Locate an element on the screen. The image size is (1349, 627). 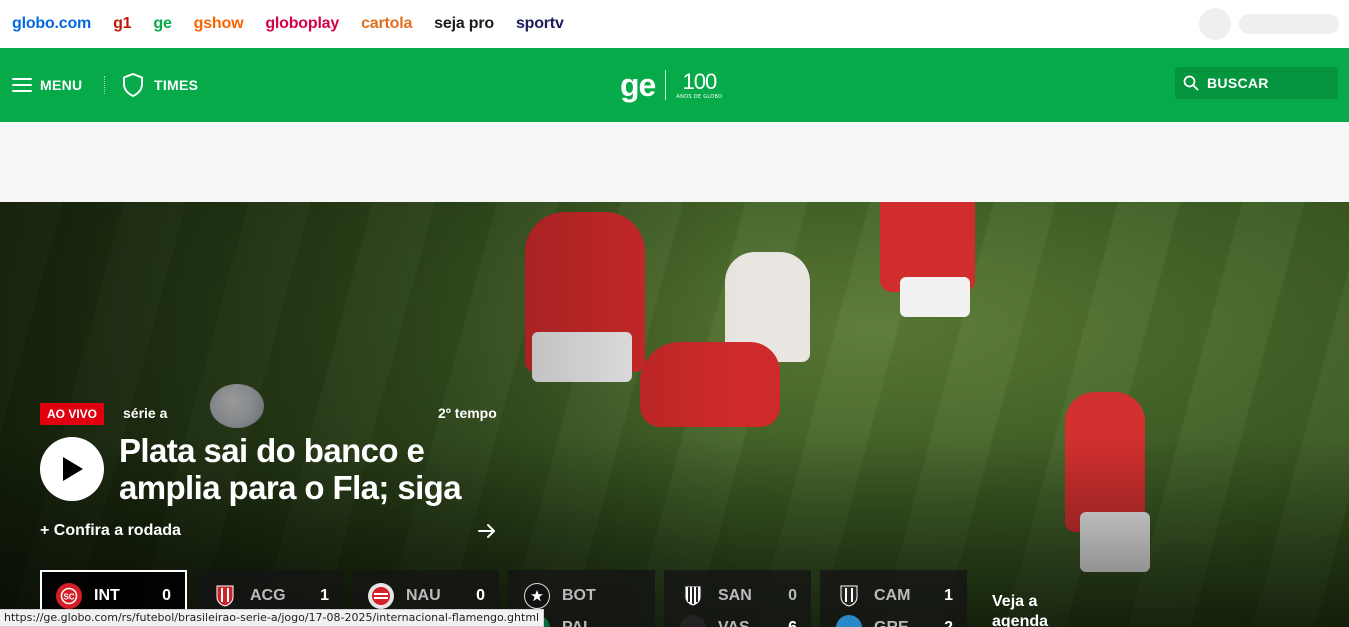
match-team-row: GRE 2 is located at coordinates (894, 620).